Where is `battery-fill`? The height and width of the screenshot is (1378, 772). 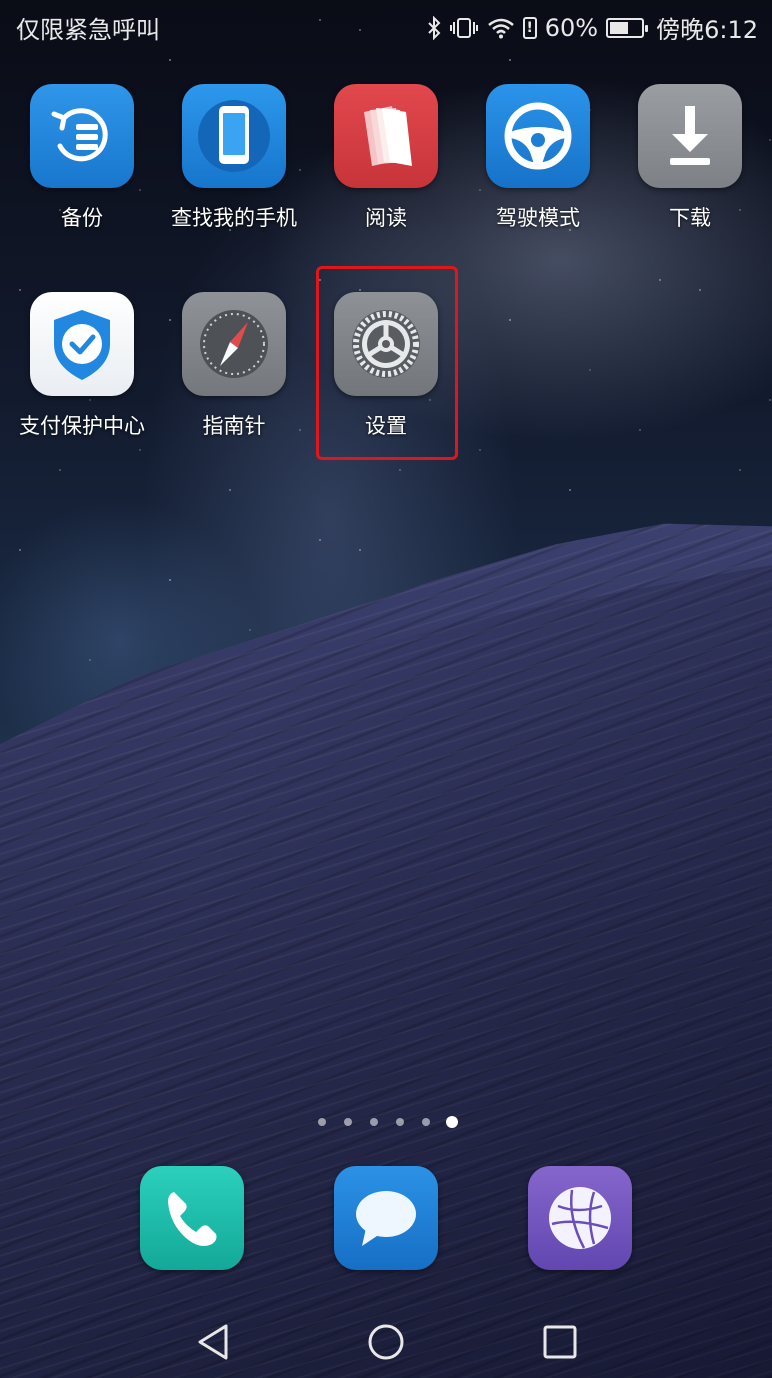 battery-fill is located at coordinates (619, 27).